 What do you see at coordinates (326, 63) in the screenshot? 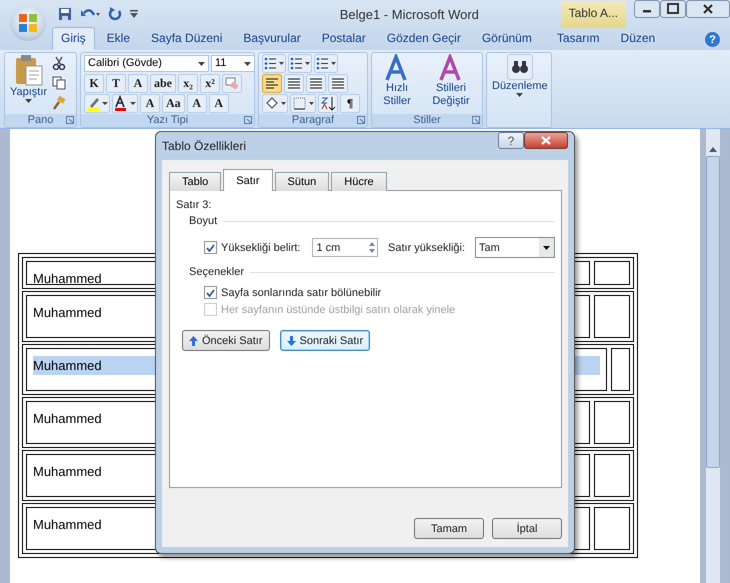
I see `multilevel-list-icon` at bounding box center [326, 63].